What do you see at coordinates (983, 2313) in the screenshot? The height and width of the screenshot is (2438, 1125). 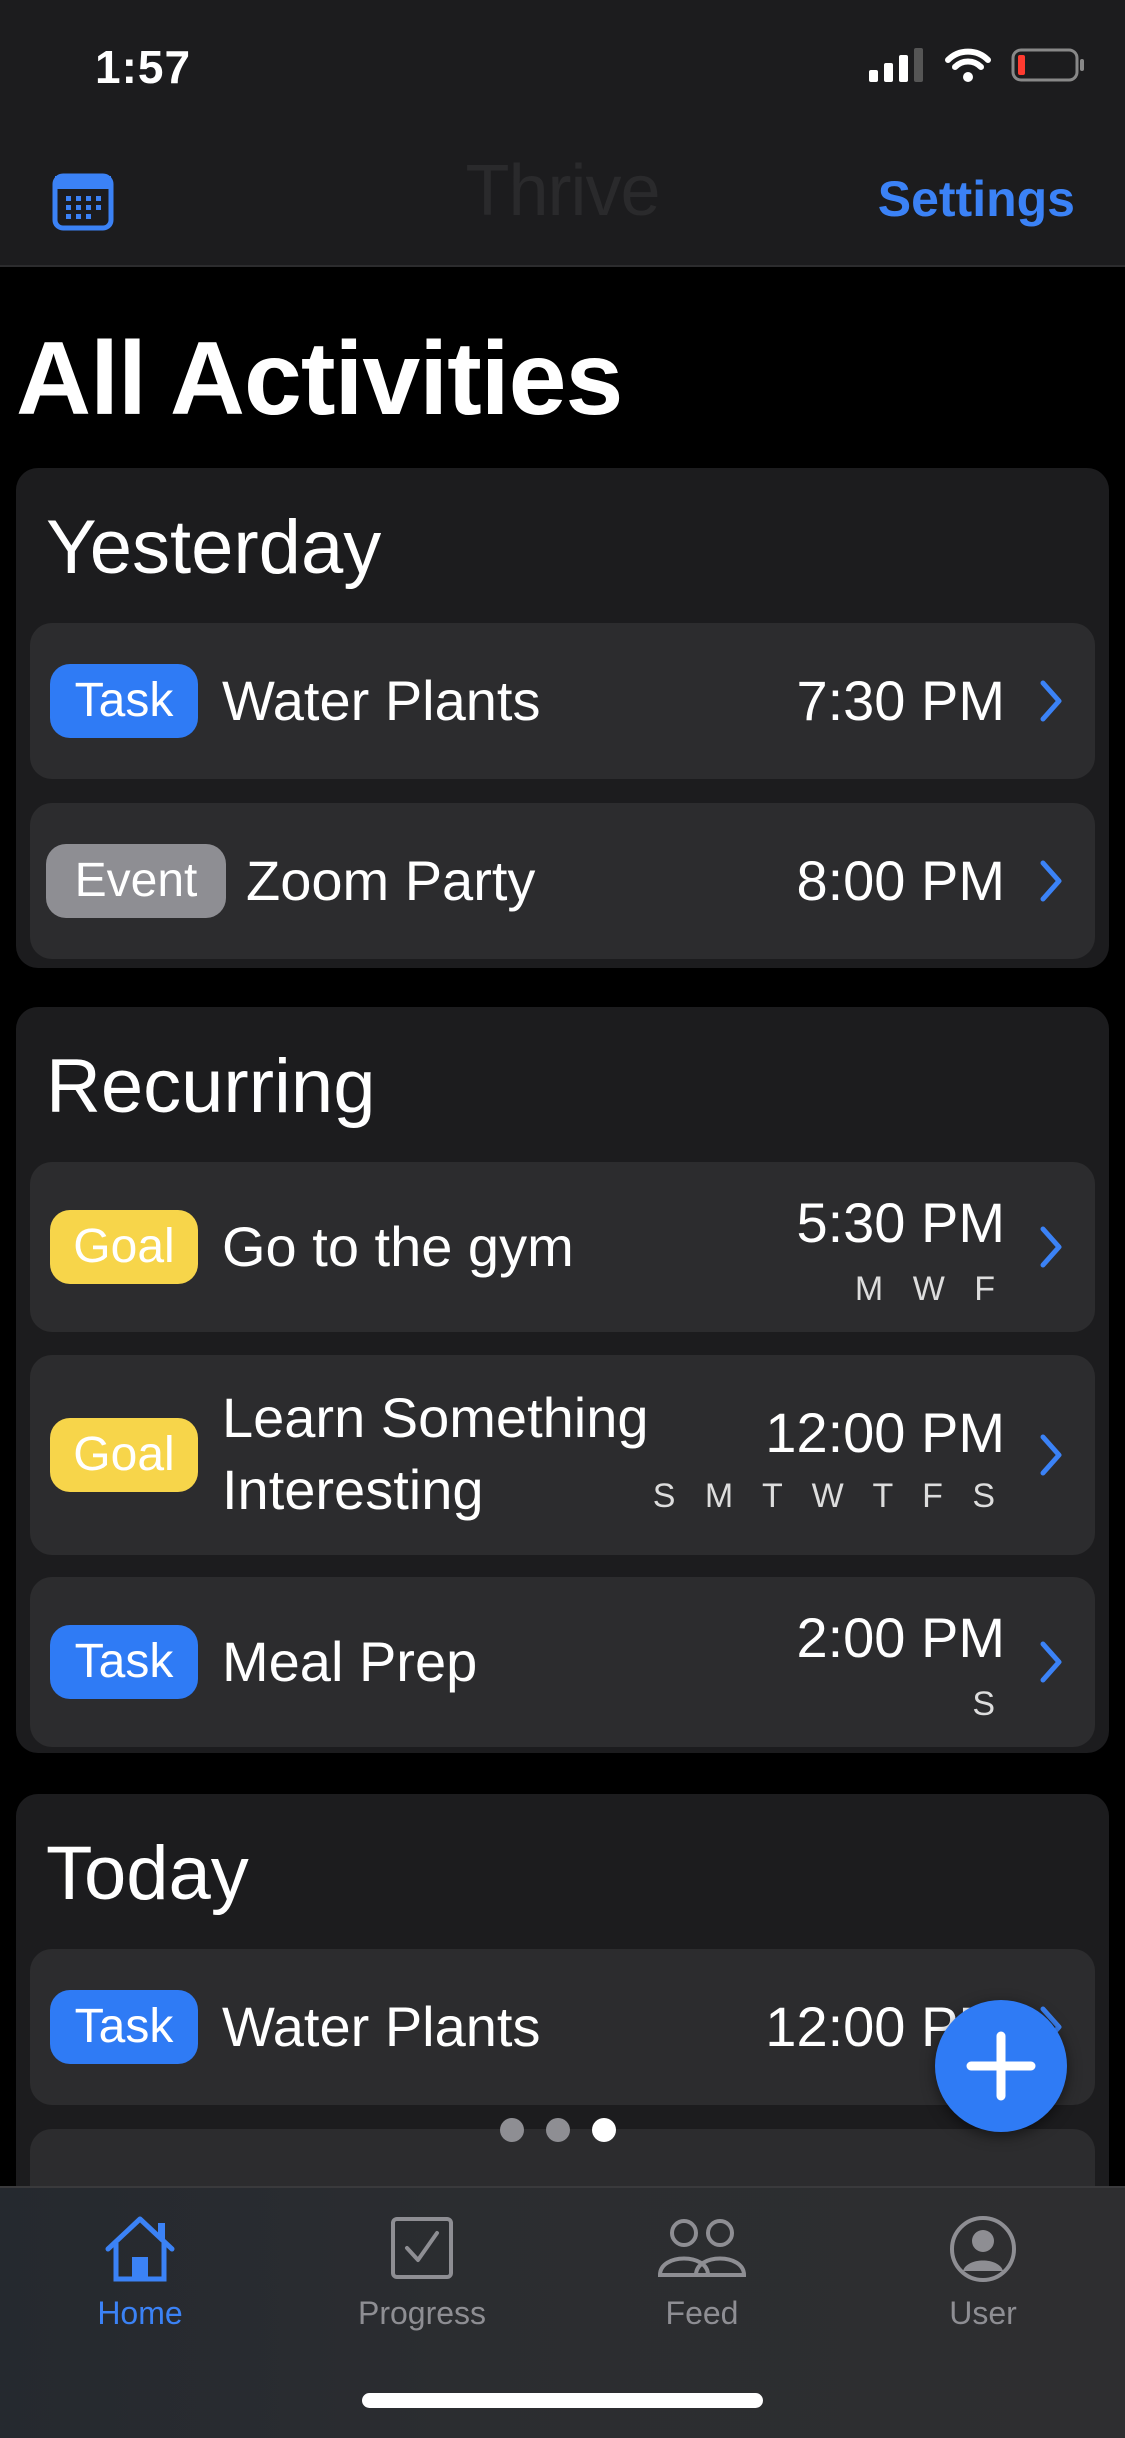 I see `tab-label: User` at bounding box center [983, 2313].